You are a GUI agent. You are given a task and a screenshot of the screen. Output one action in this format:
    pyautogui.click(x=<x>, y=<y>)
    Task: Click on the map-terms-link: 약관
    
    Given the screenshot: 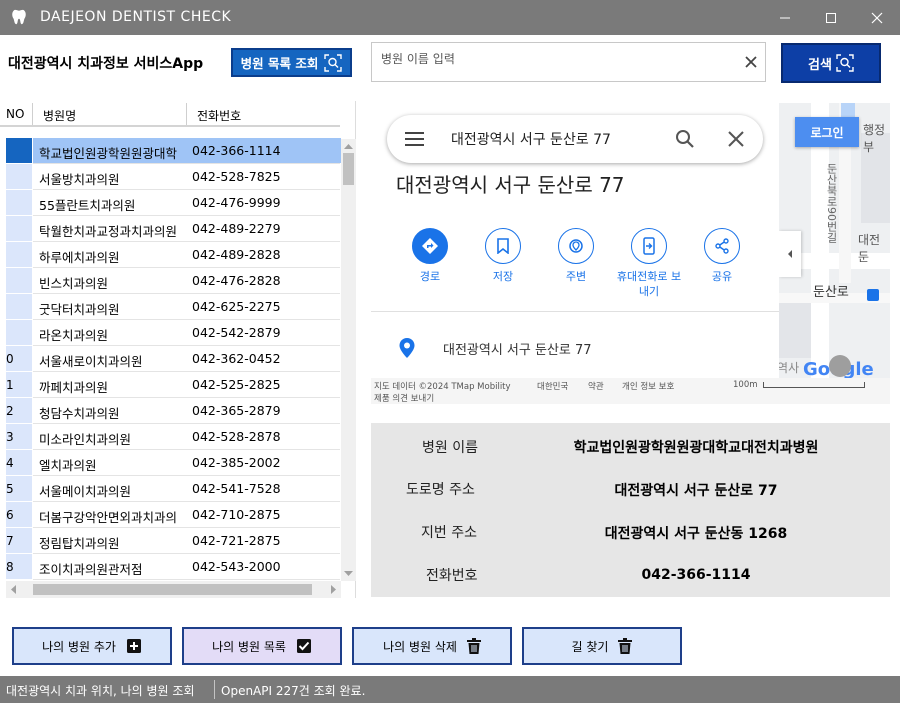 What is the action you would take?
    pyautogui.click(x=596, y=386)
    